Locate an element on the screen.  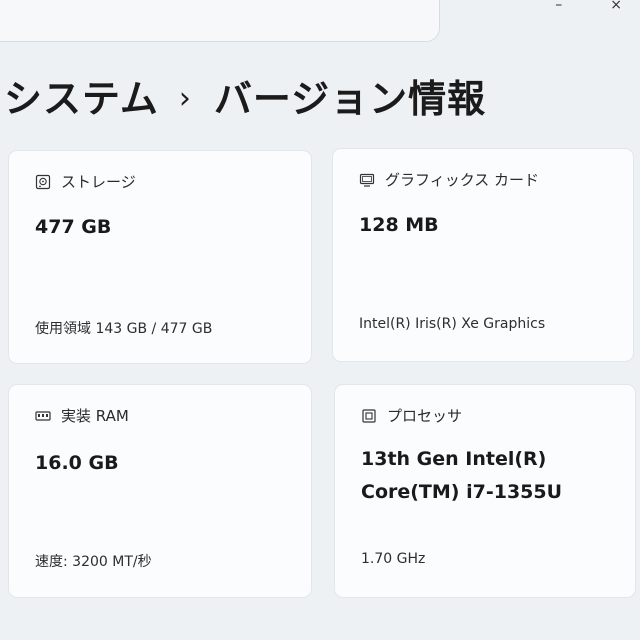
window-controls: – × is located at coordinates (588, 6).